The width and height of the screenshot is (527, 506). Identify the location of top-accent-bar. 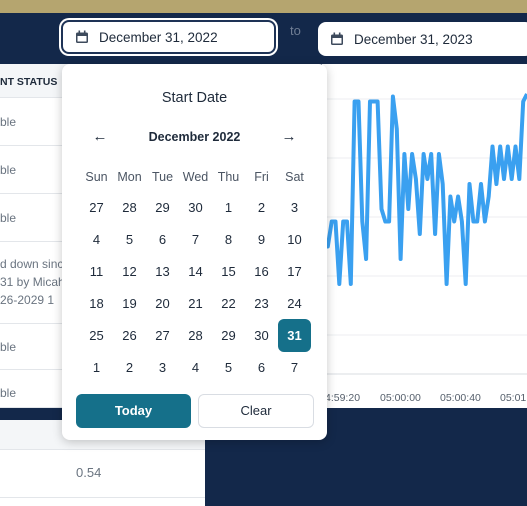
(263, 6).